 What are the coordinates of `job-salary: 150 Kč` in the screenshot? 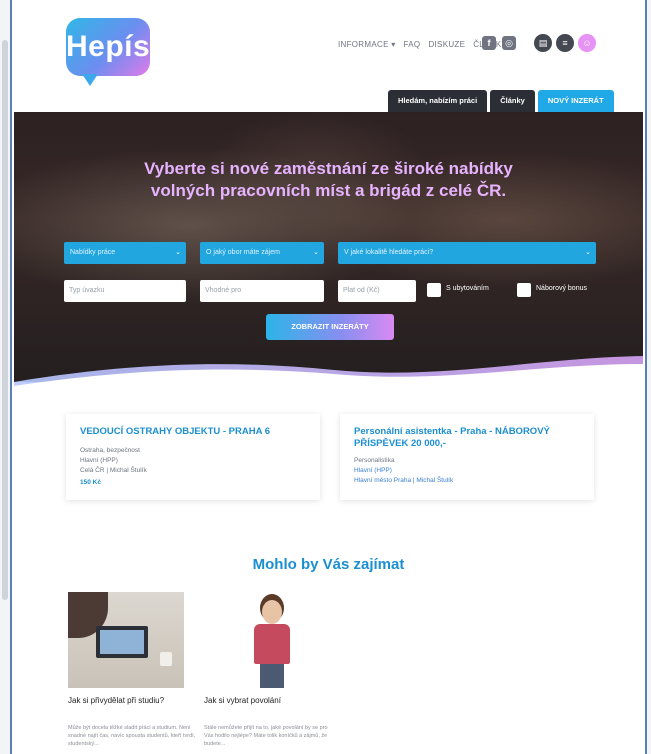 It's located at (90, 482).